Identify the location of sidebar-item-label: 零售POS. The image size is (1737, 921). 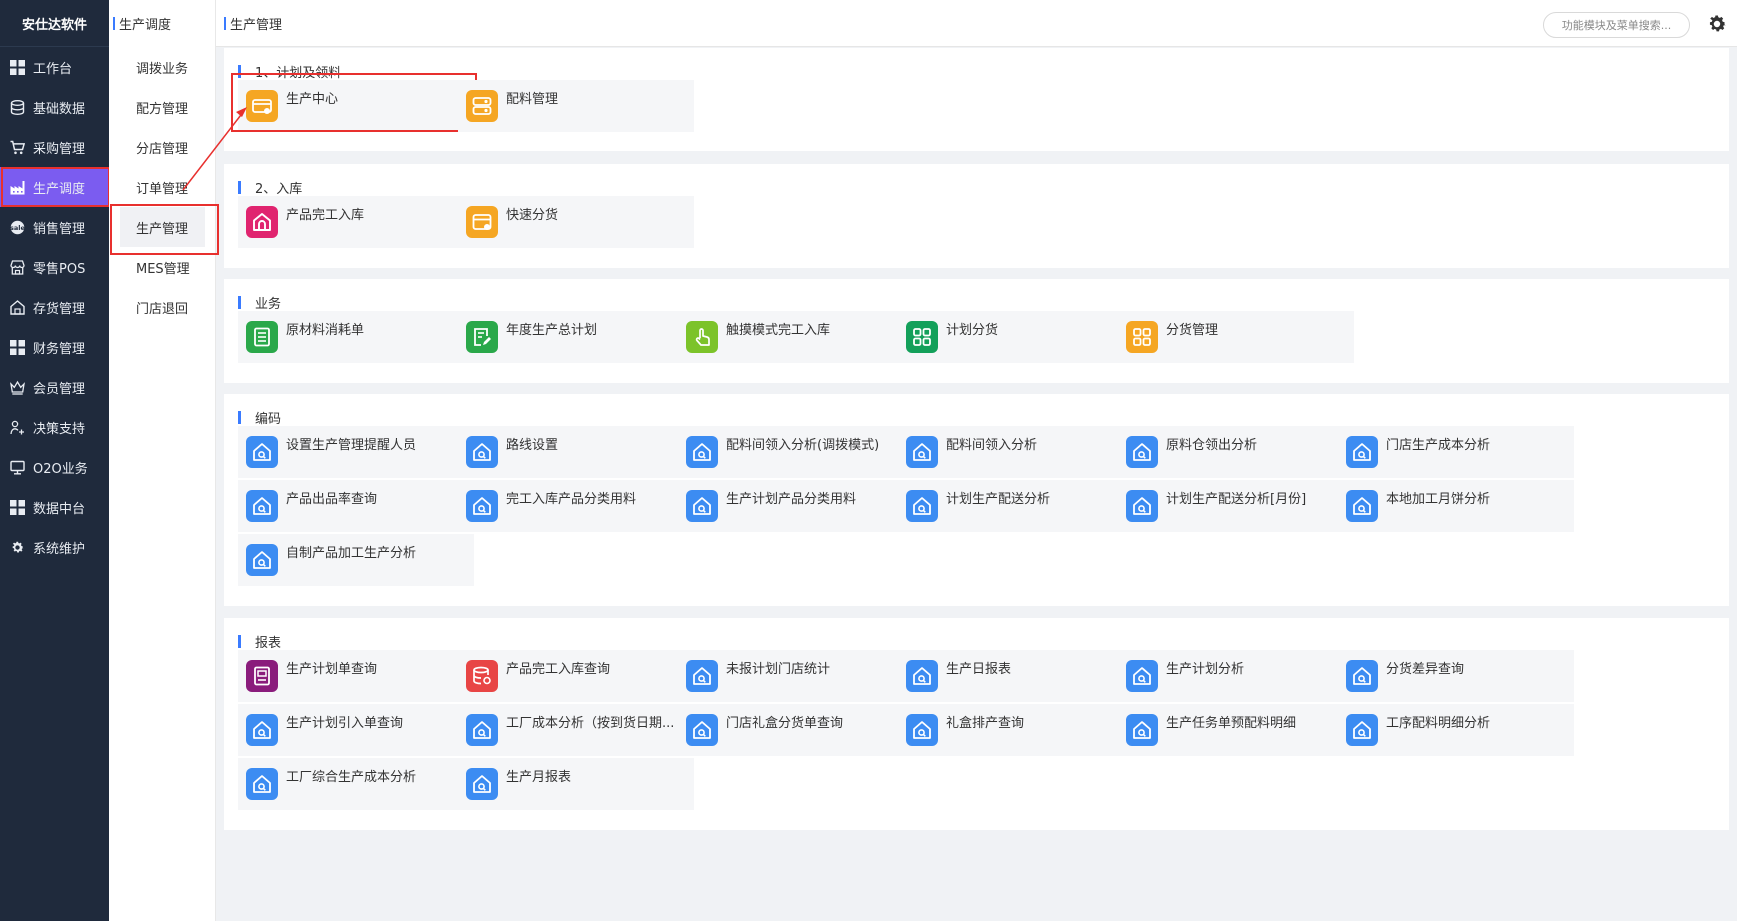
(59, 269).